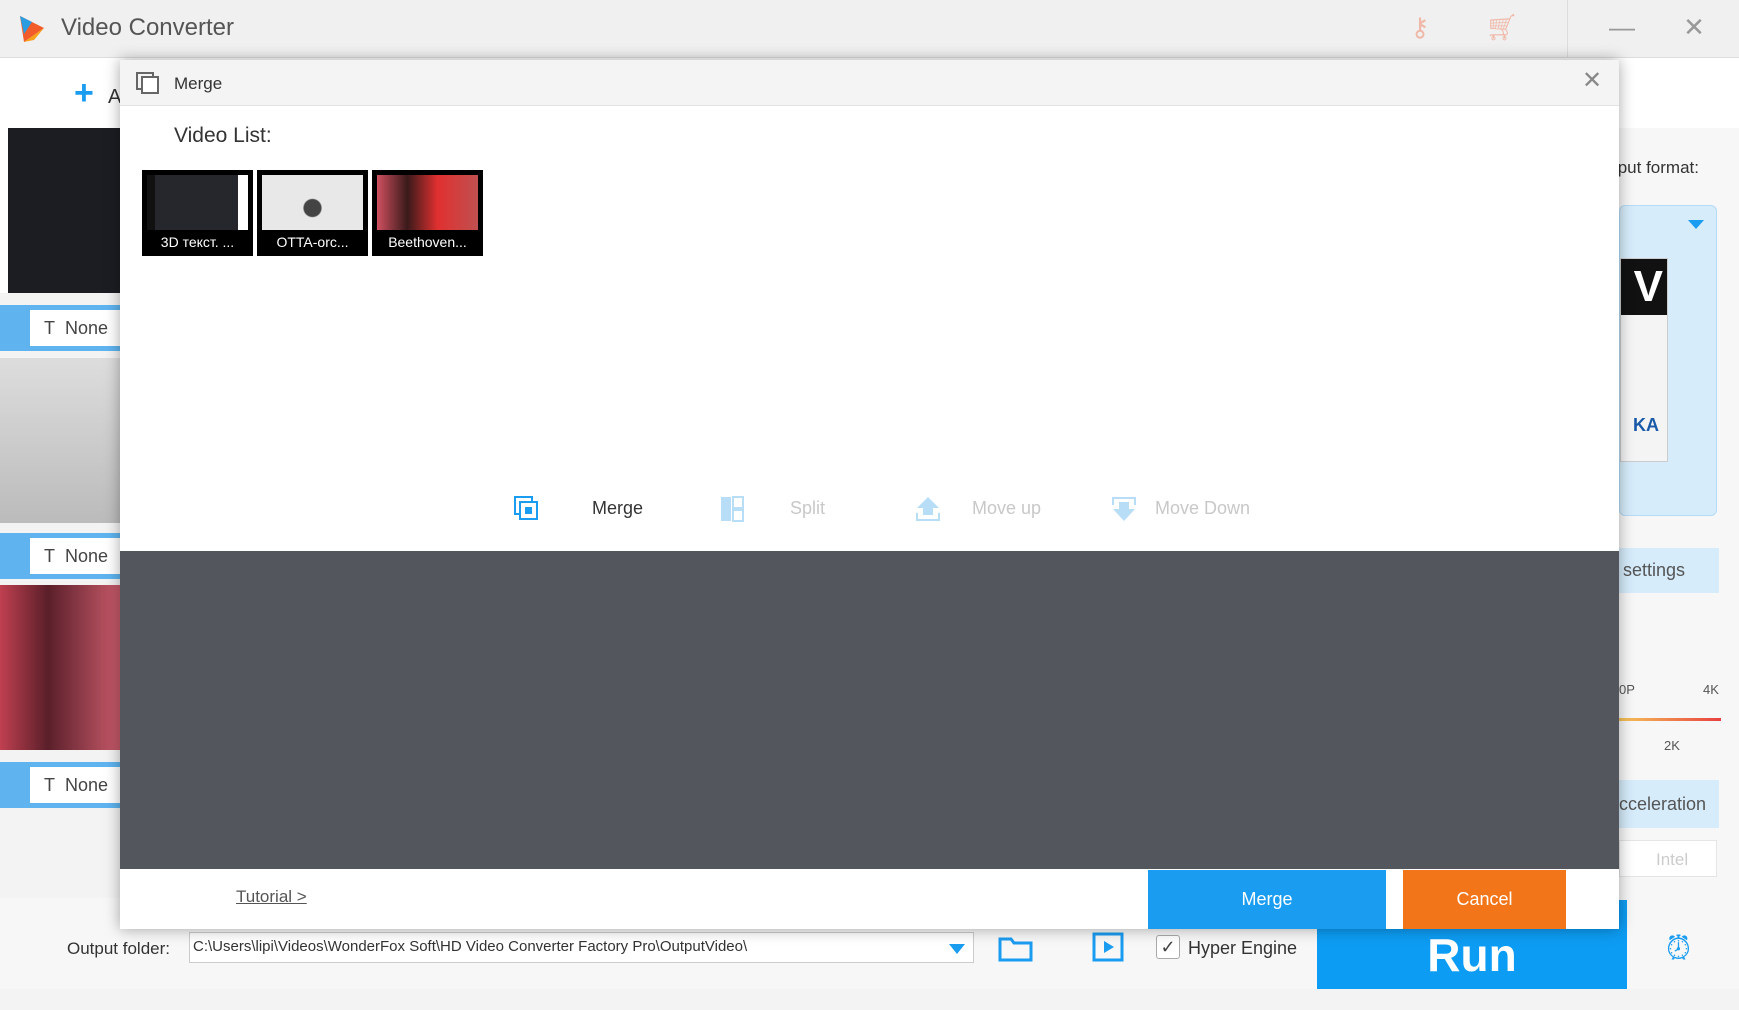  I want to click on merge-tool-button: Merge, so click(617, 508).